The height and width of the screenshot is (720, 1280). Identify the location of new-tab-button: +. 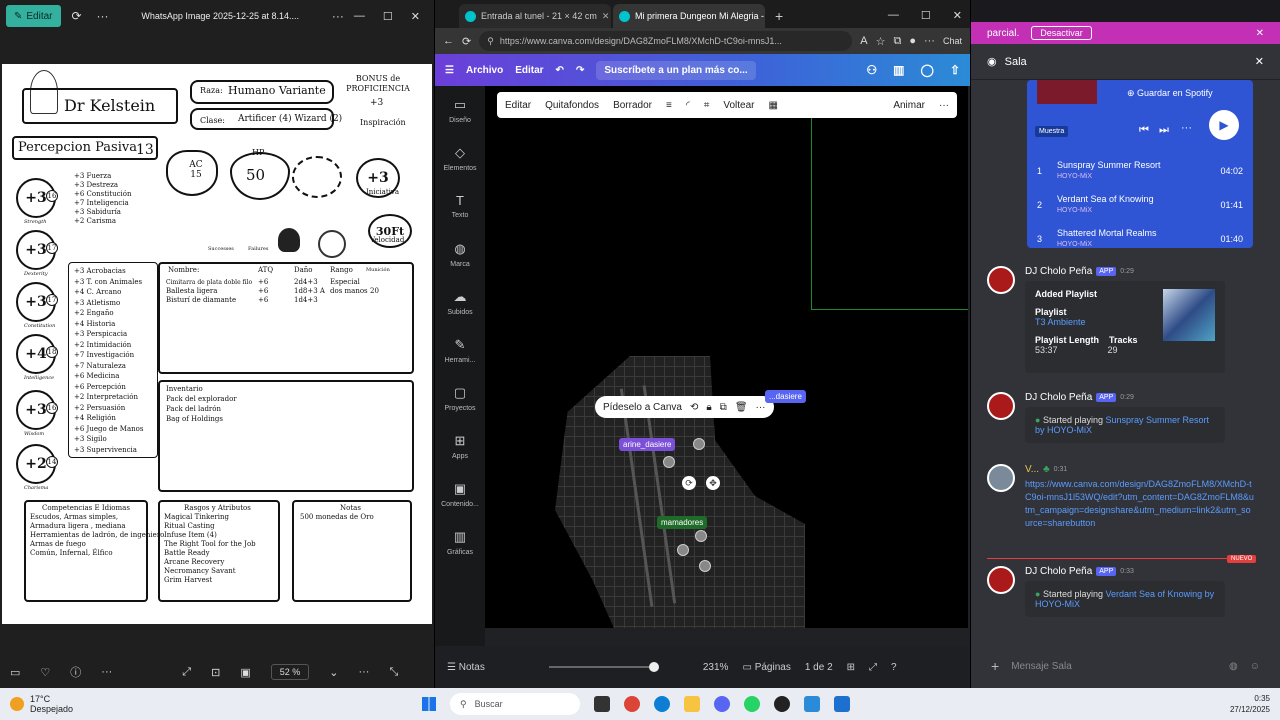
(779, 18).